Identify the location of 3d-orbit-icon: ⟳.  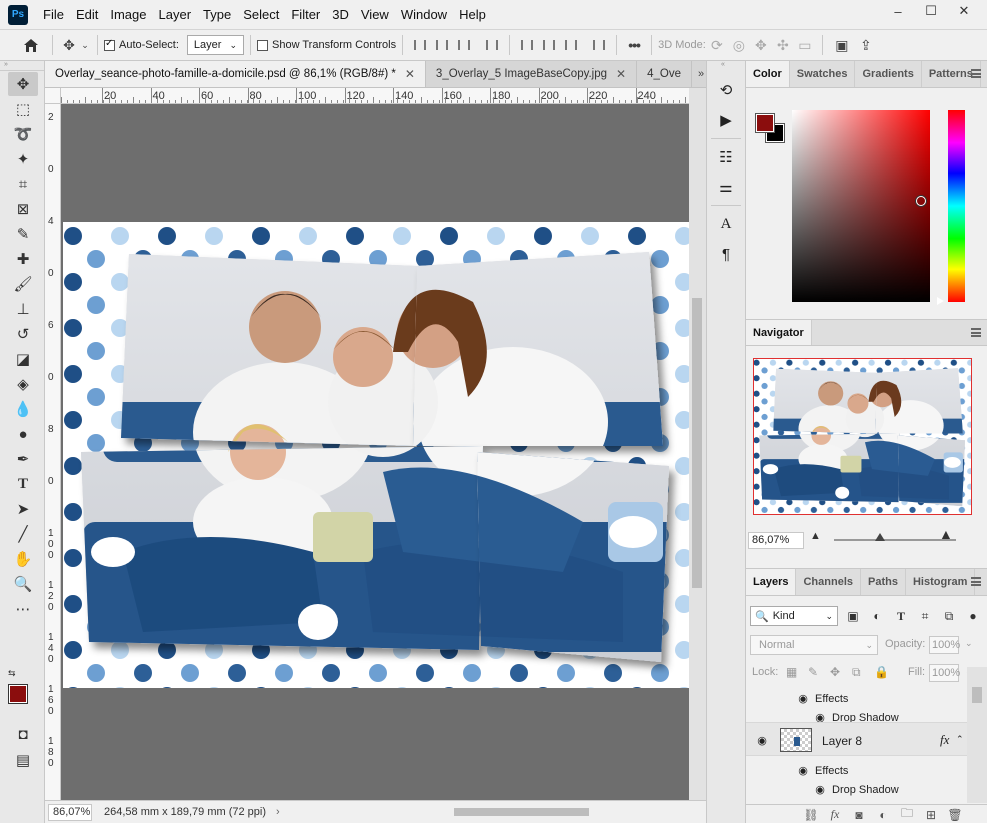
(717, 45).